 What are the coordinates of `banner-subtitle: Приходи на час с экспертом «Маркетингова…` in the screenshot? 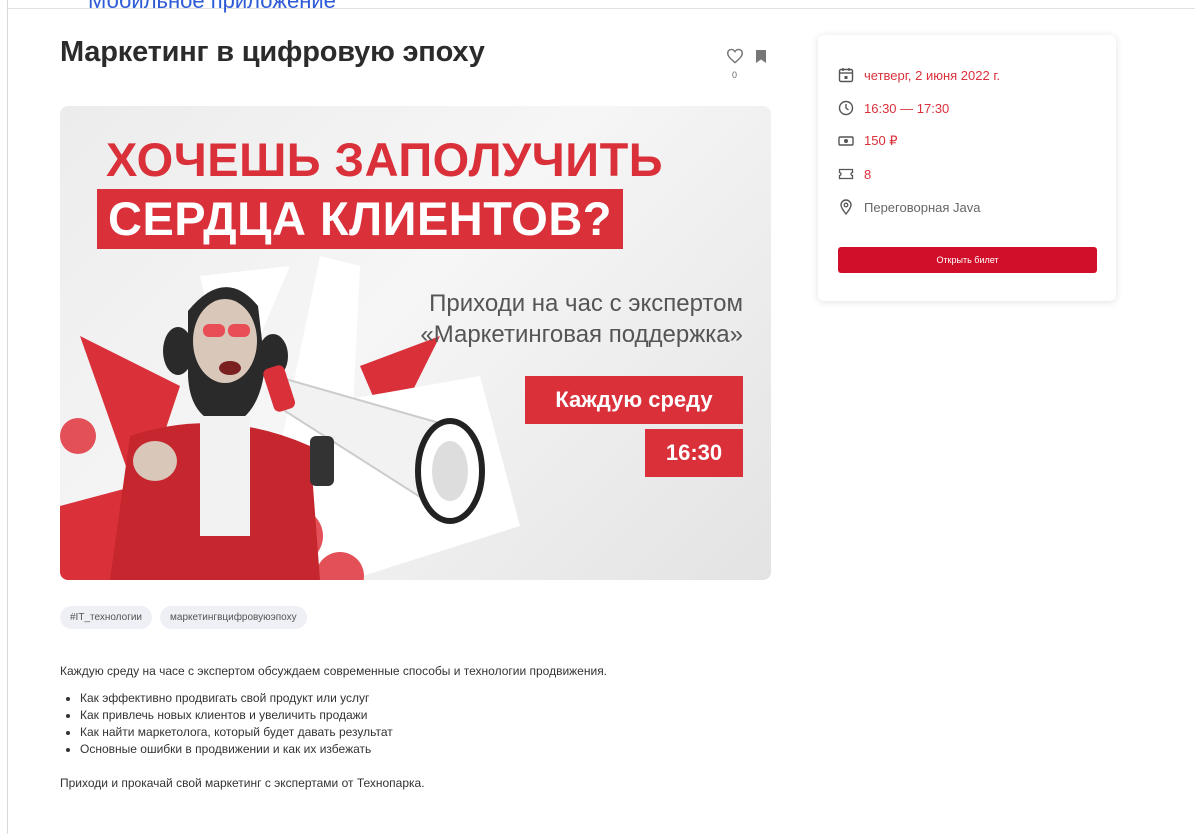 It's located at (581, 319).